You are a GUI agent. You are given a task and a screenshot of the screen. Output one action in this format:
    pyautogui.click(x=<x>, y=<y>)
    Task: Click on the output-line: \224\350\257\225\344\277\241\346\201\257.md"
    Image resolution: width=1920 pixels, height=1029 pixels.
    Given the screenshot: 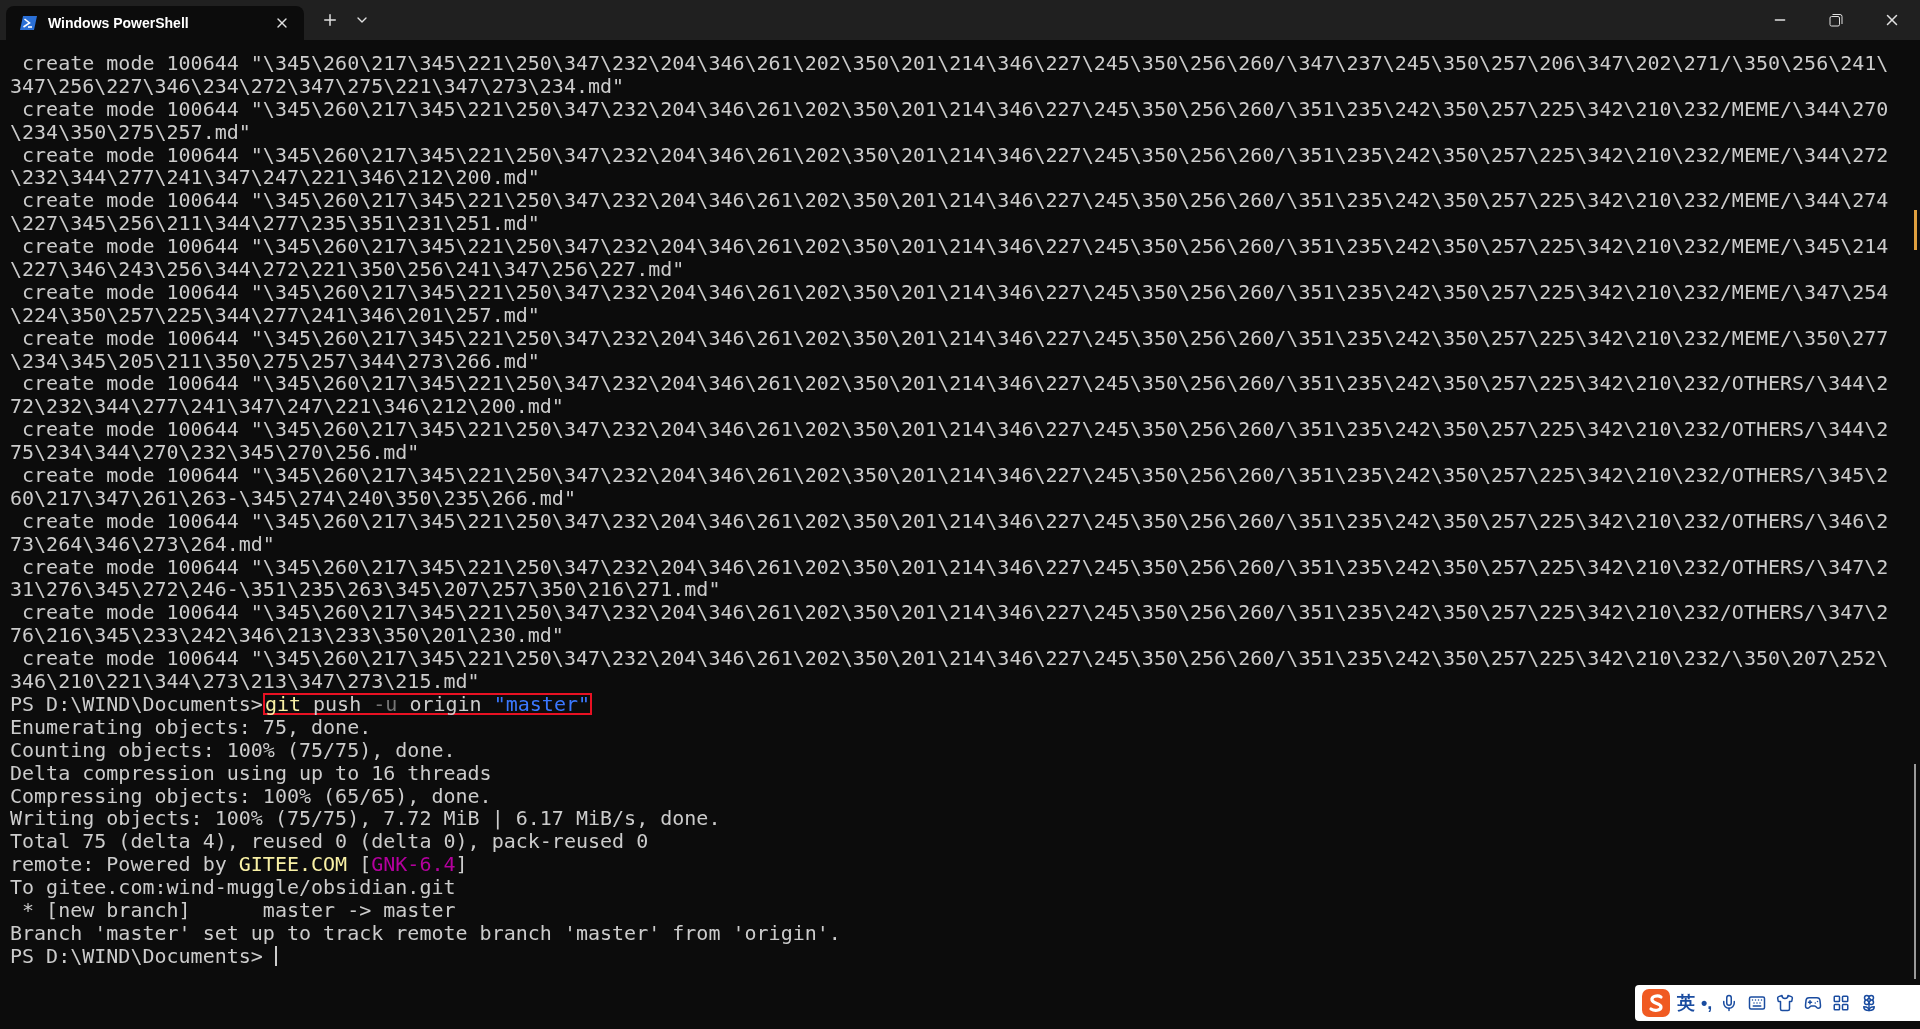 What is the action you would take?
    pyautogui.click(x=275, y=315)
    